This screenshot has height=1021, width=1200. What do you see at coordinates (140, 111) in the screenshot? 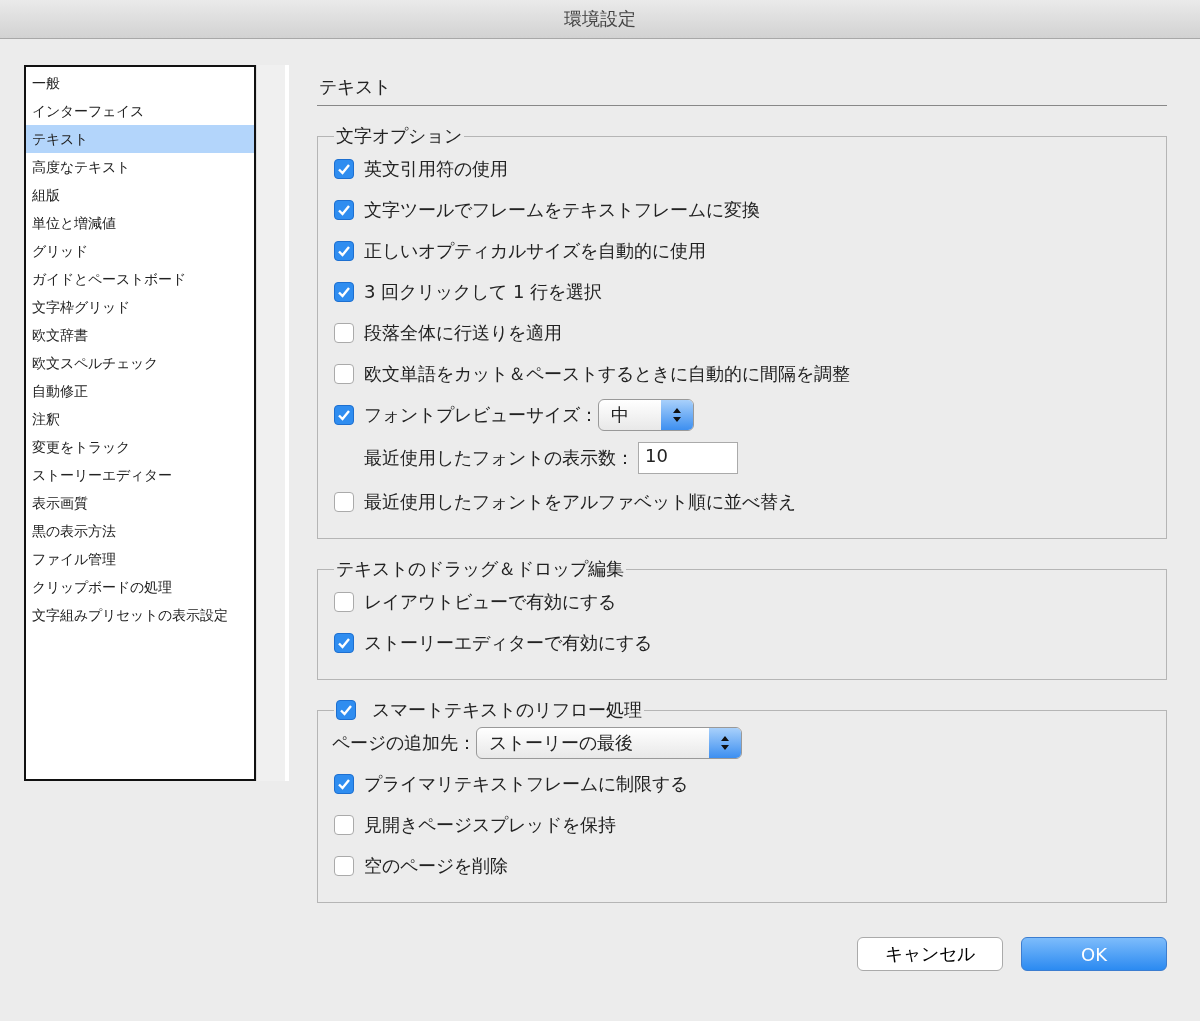
I see `sidebar-item: インターフェイス` at bounding box center [140, 111].